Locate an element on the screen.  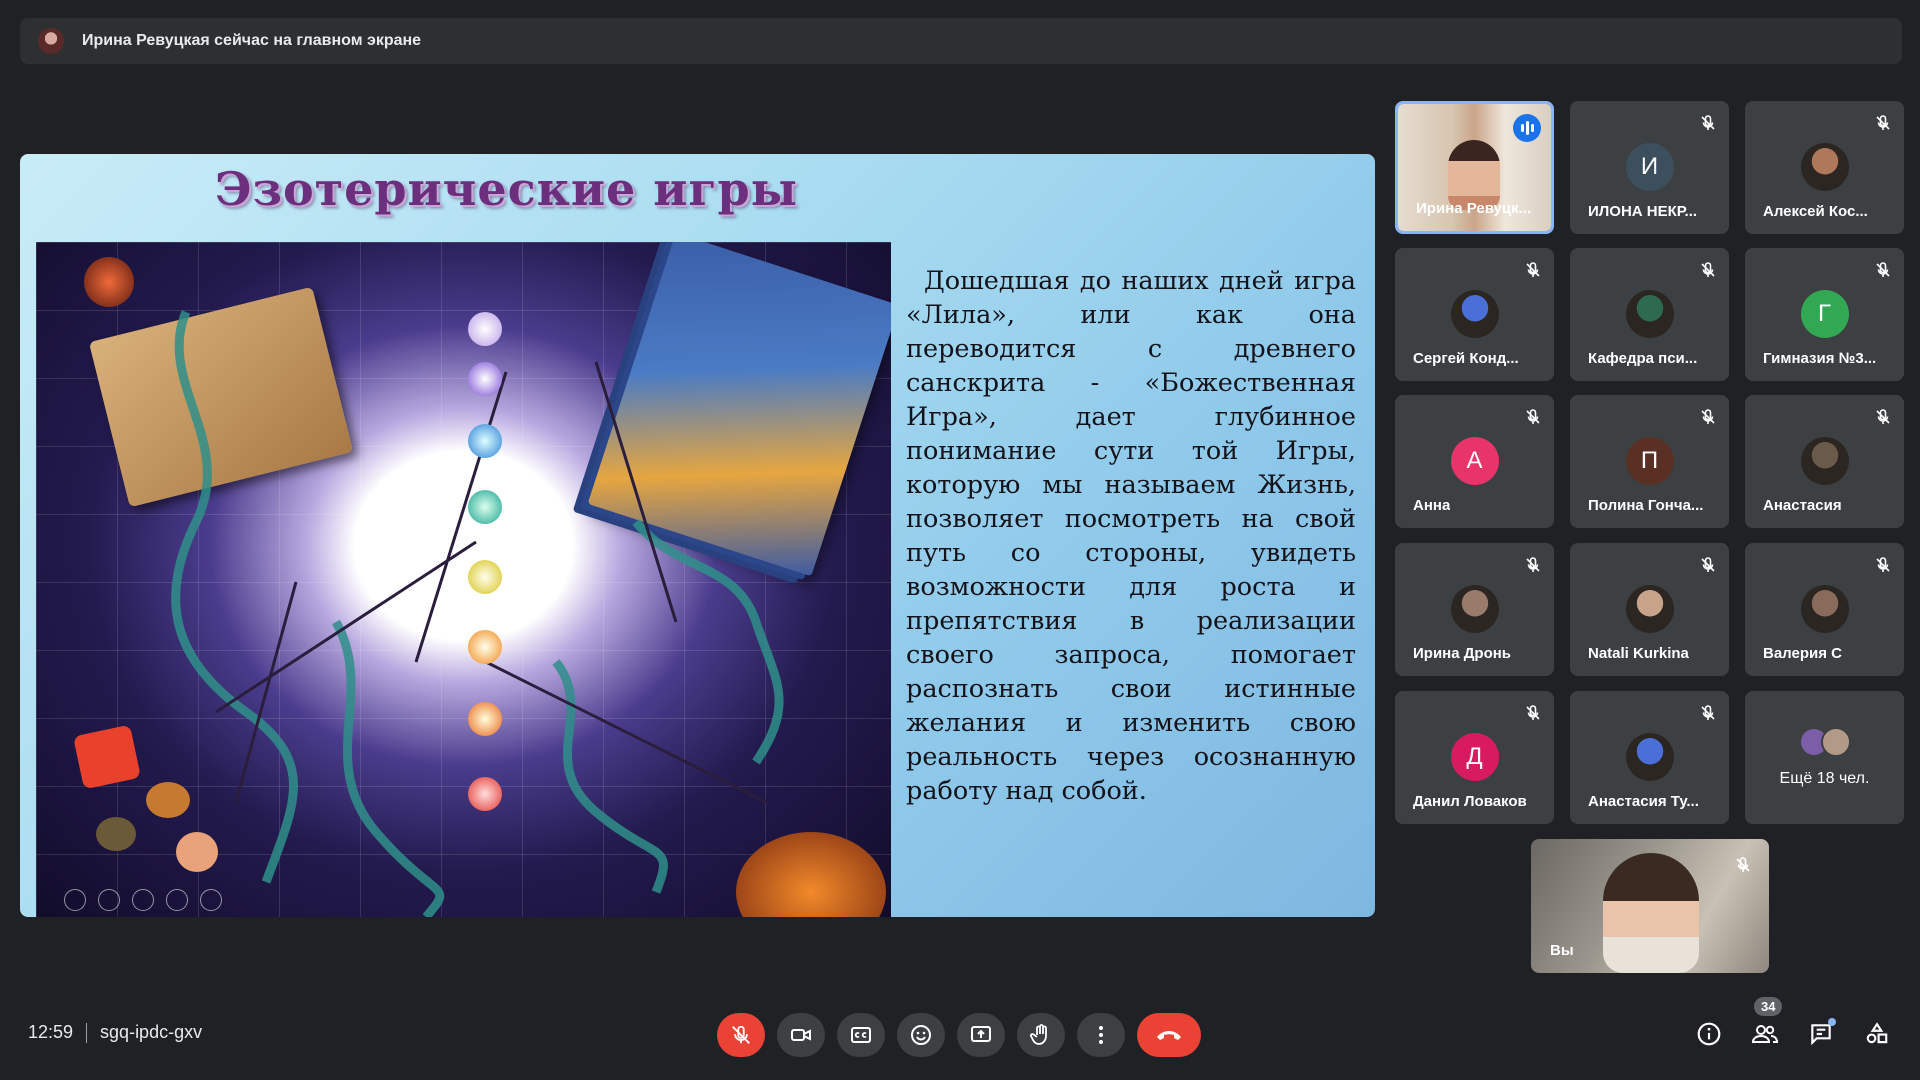
participant-tile: Ирина Дронь is located at coordinates (1474, 609).